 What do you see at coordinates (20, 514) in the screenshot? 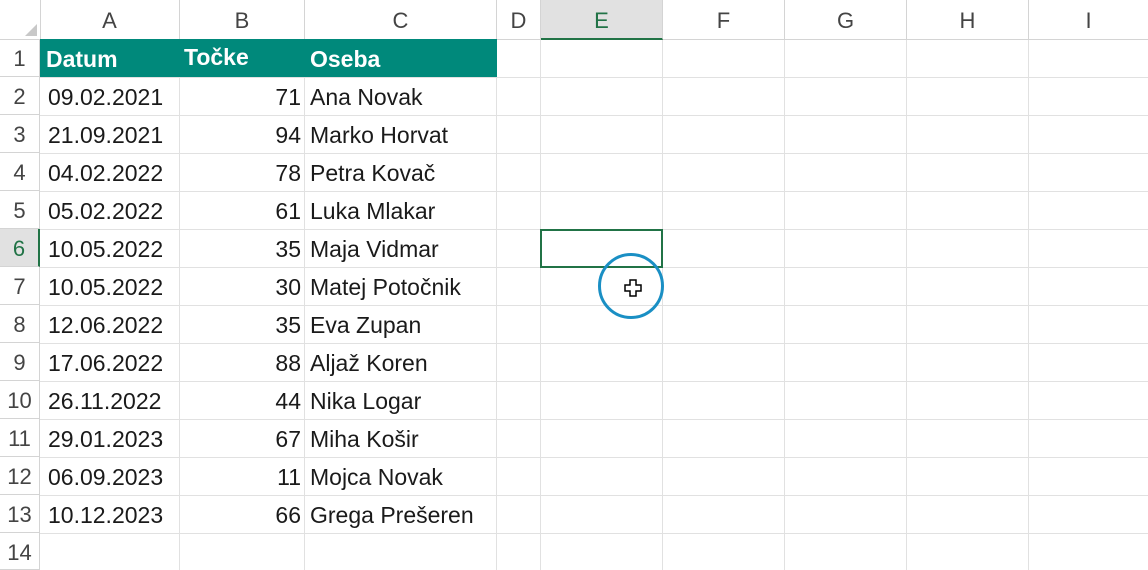
I see `row-header-13: 13` at bounding box center [20, 514].